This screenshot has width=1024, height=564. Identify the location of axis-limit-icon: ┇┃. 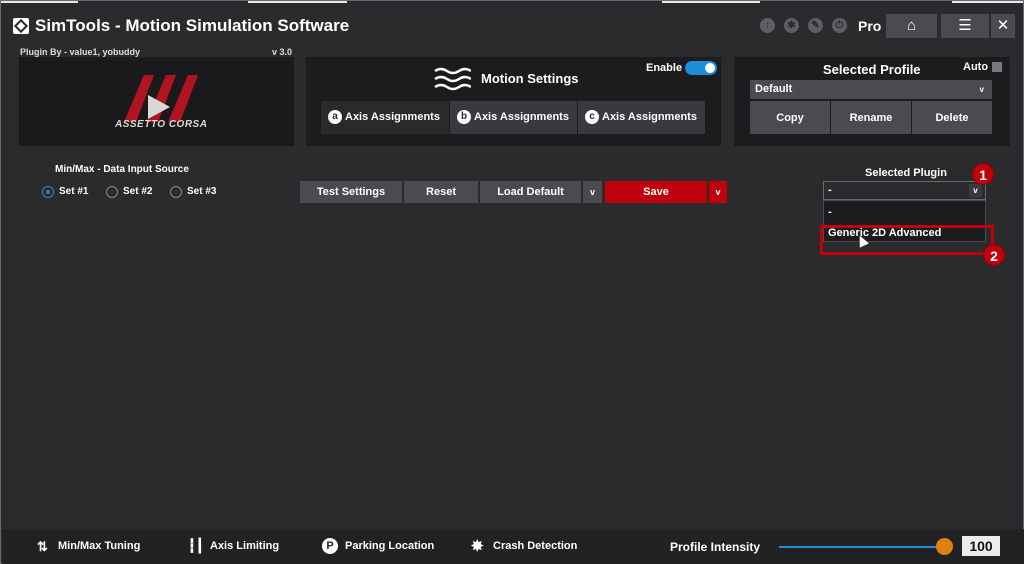
(196, 545).